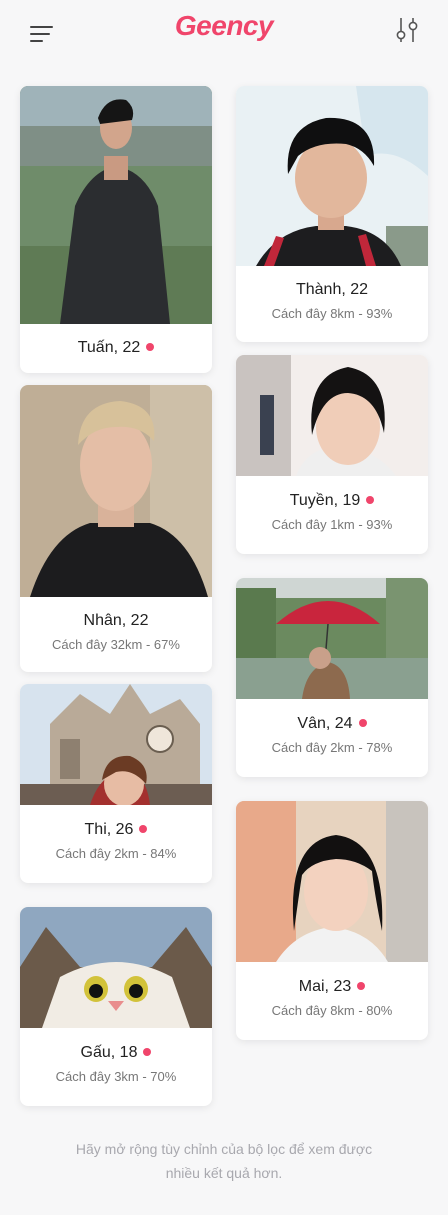 The image size is (448, 1215). What do you see at coordinates (332, 313) in the screenshot?
I see `profile-distance: Cách đây 8km - 93%` at bounding box center [332, 313].